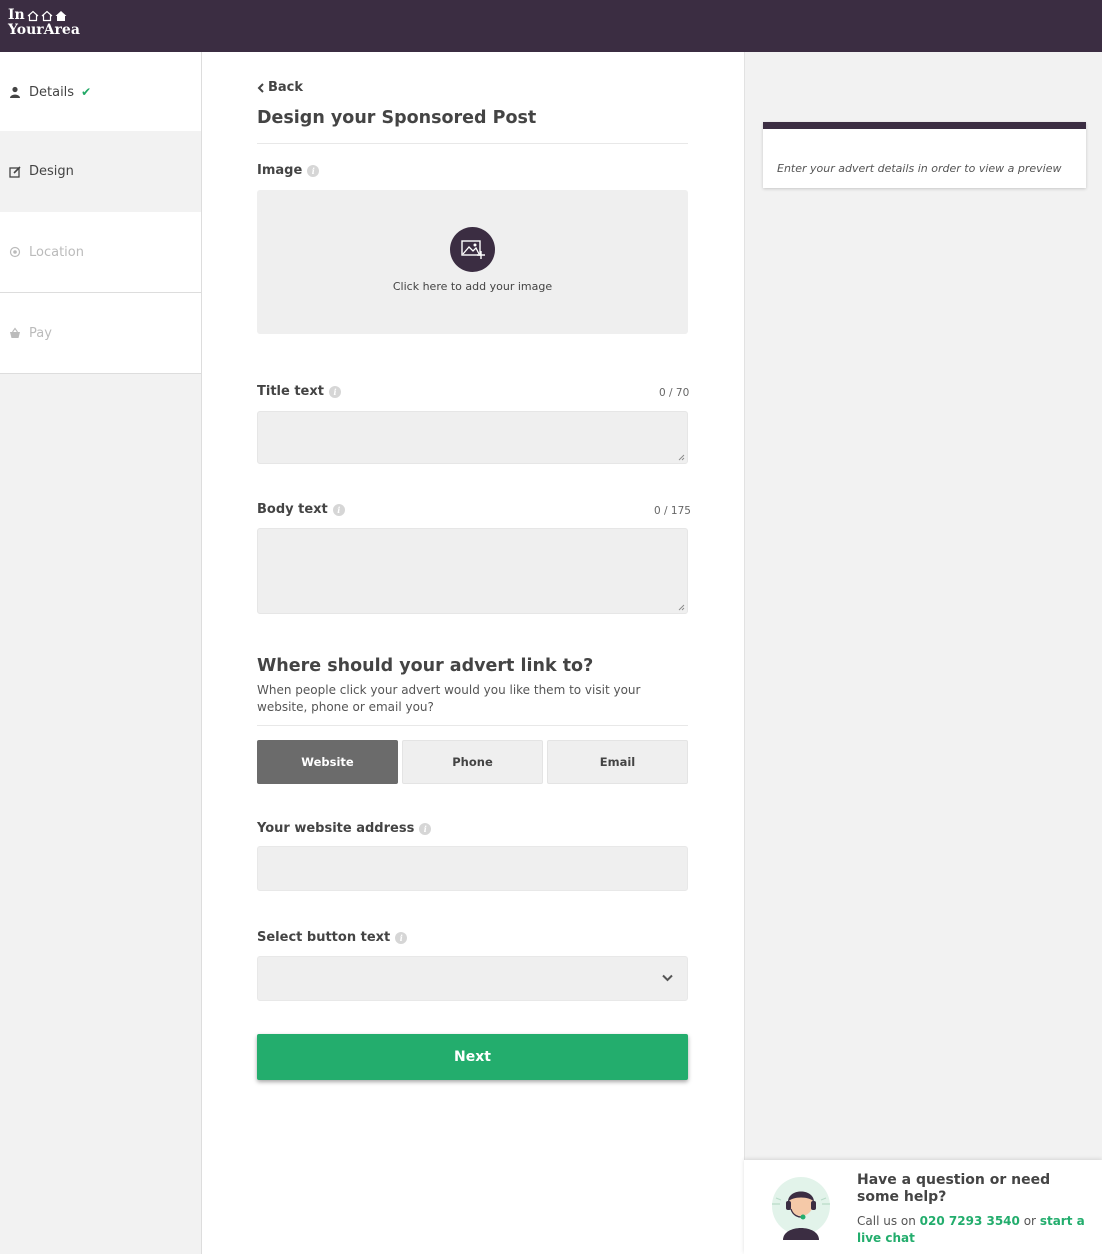  What do you see at coordinates (1029, 1221) in the screenshot?
I see `or-text: or` at bounding box center [1029, 1221].